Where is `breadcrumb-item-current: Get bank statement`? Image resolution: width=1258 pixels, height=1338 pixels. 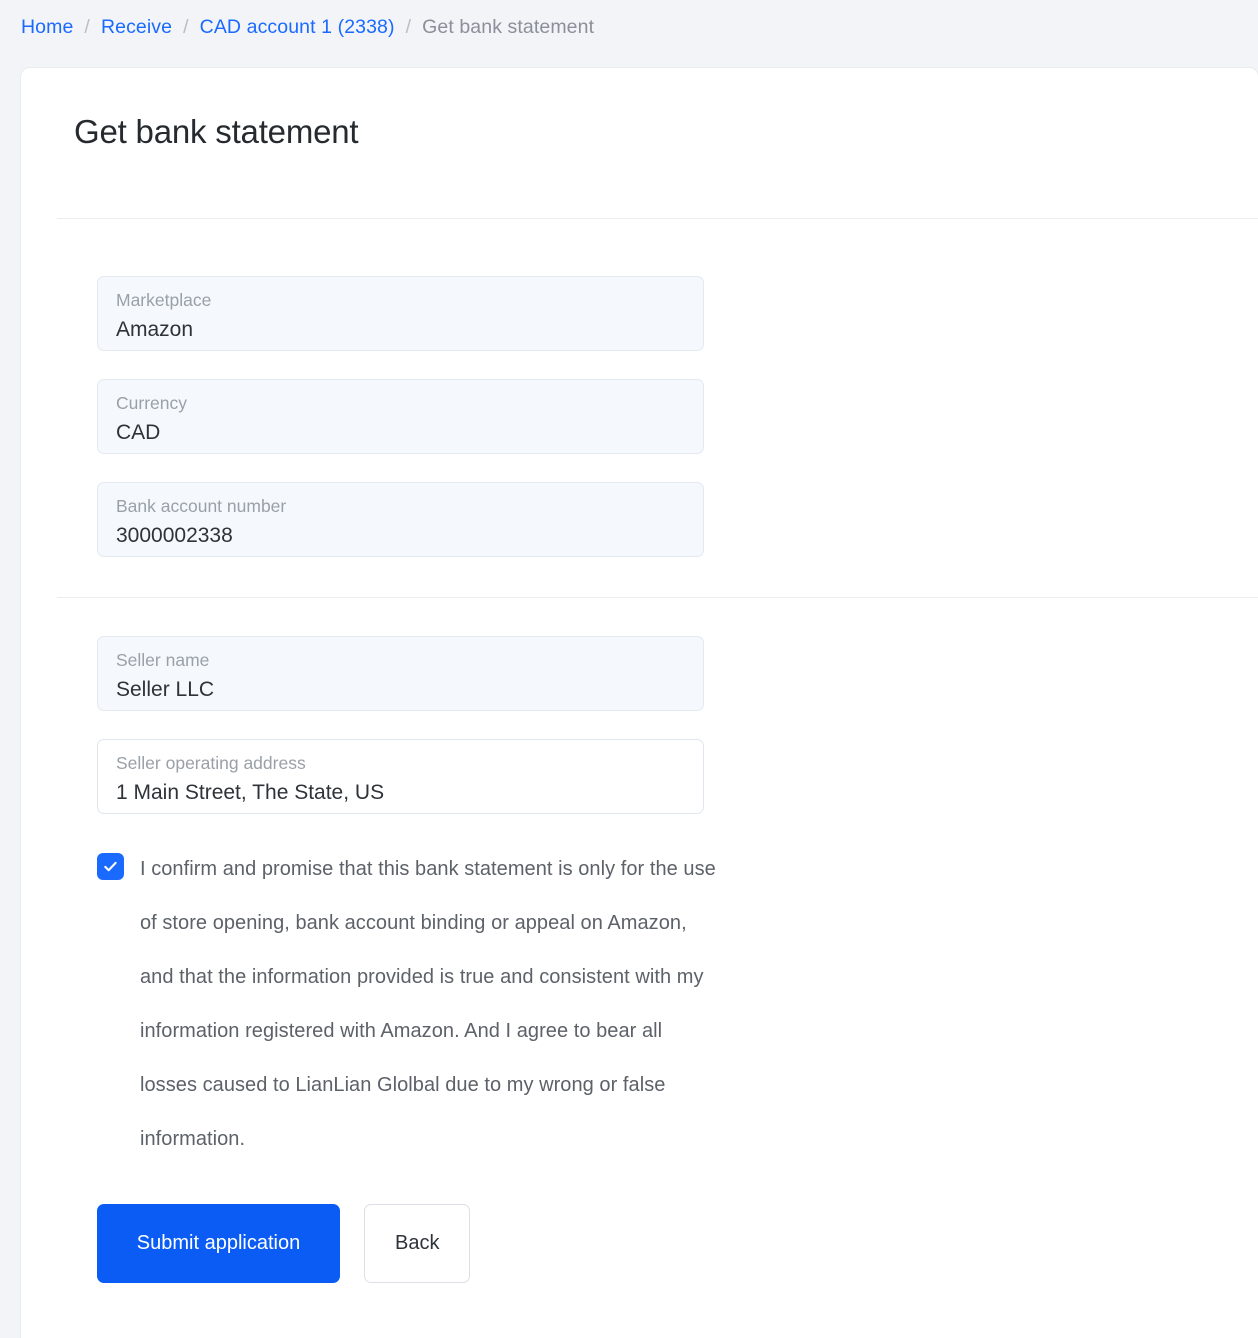
breadcrumb-item-current: Get bank statement is located at coordinates (508, 26).